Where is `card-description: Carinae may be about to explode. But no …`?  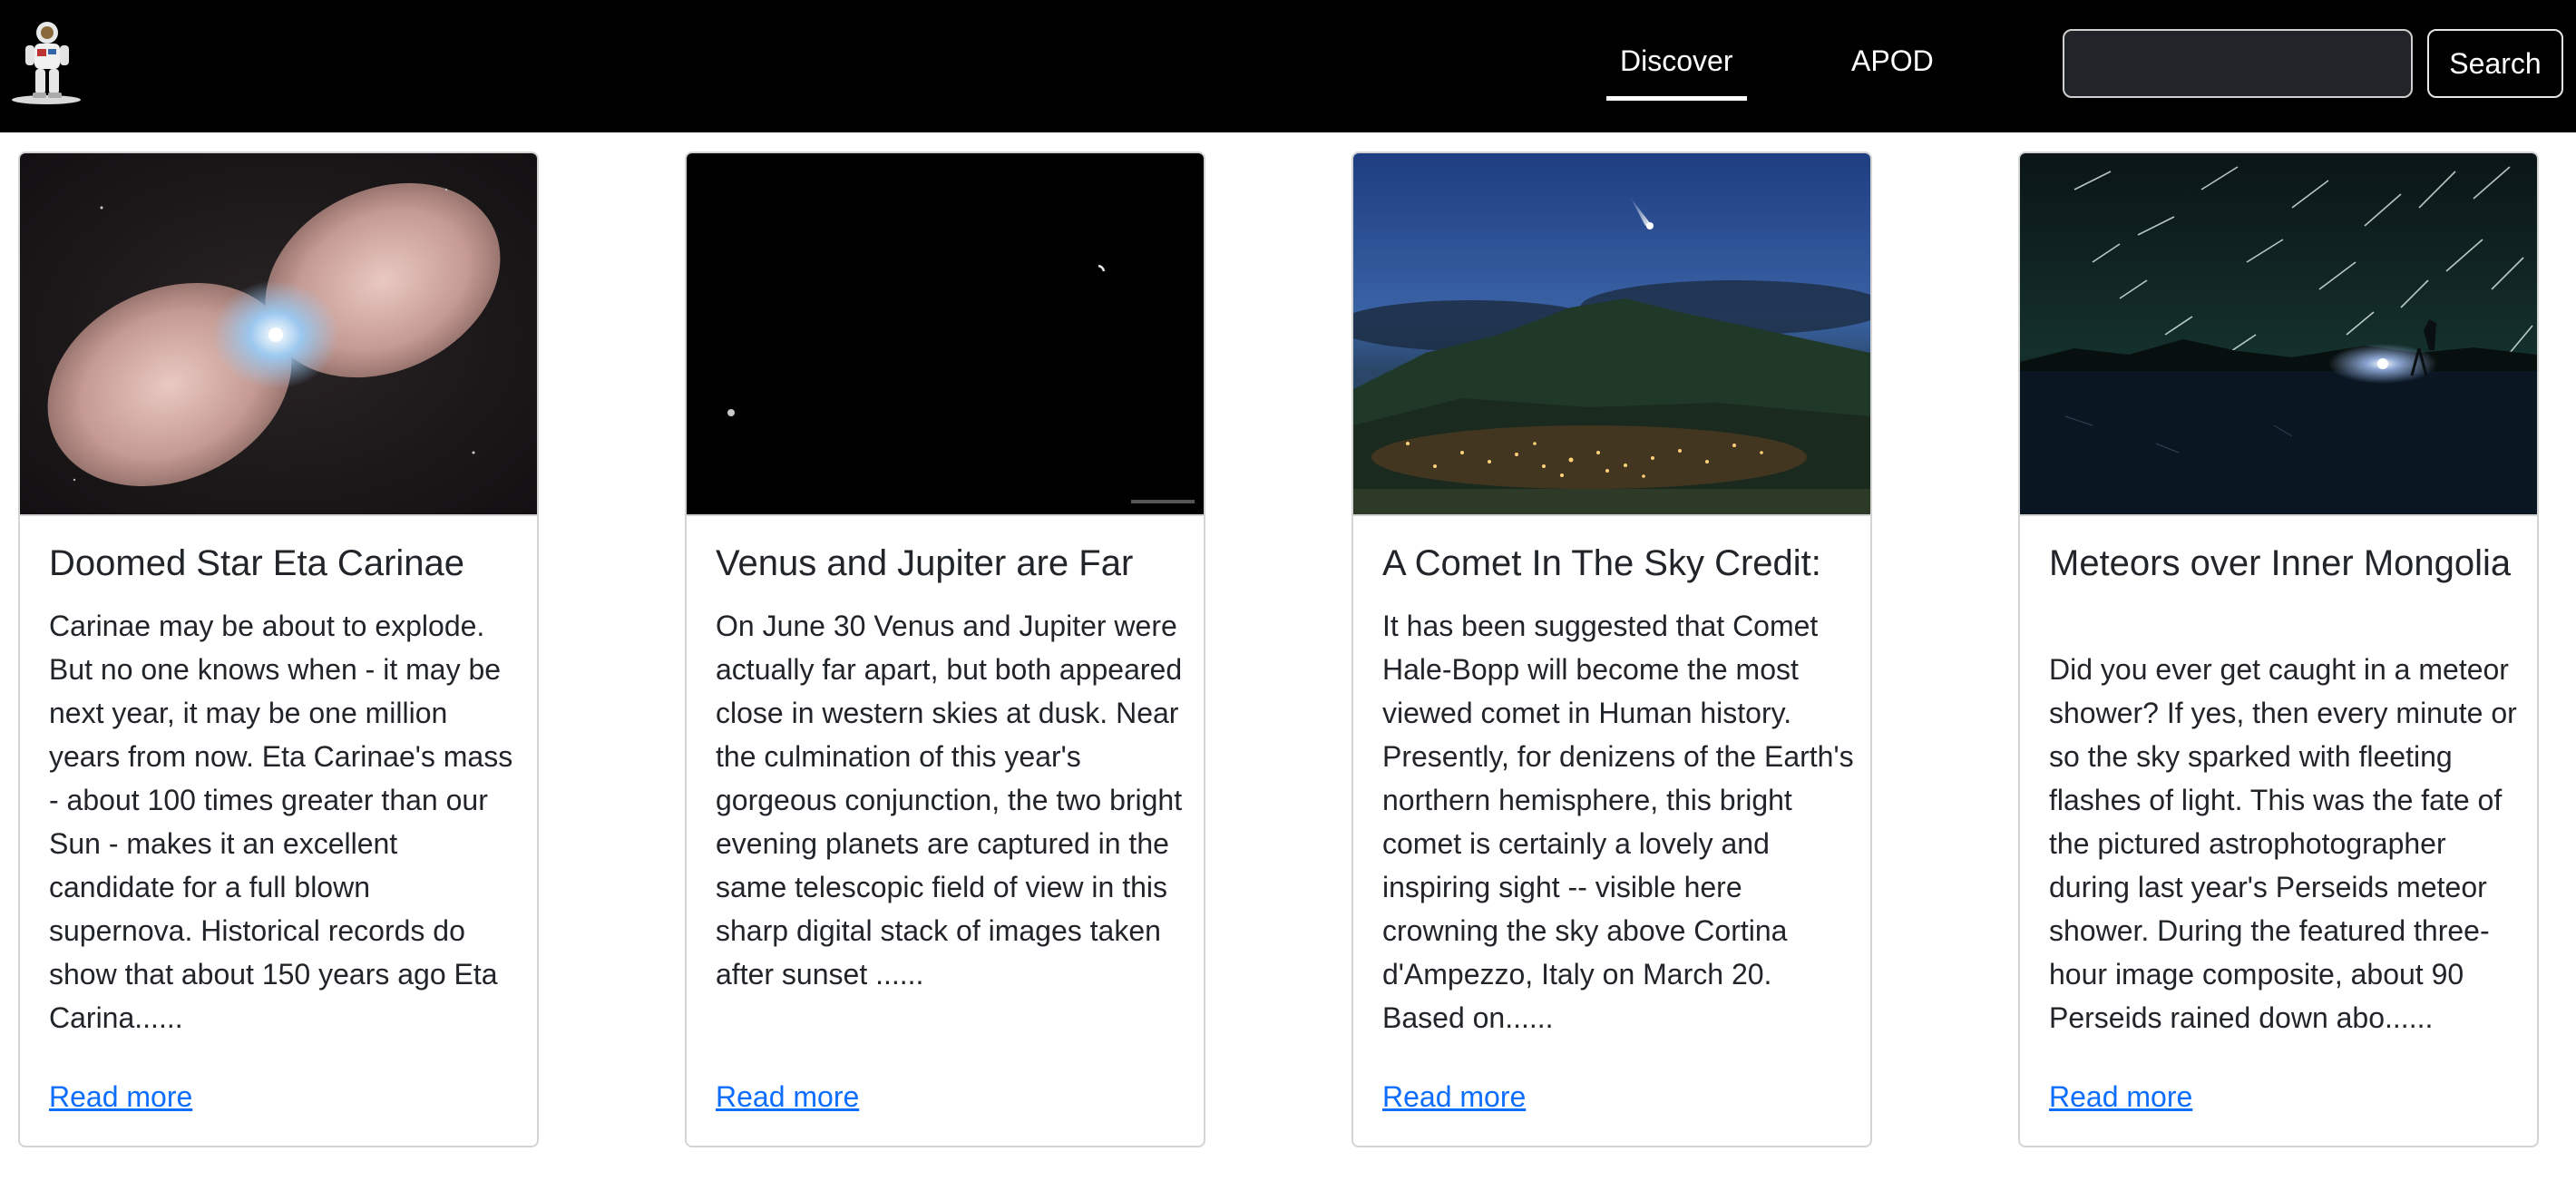
card-description: Carinae may be about to explode. But no … is located at coordinates (281, 822).